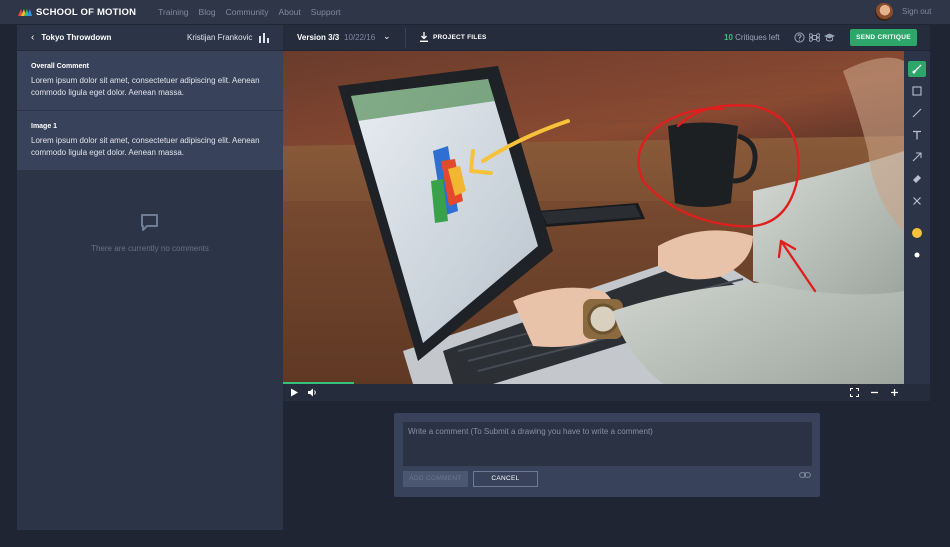  I want to click on drawing-tools, so click(917, 217).